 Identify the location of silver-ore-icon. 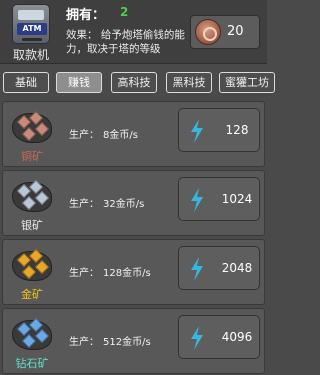
(32, 195).